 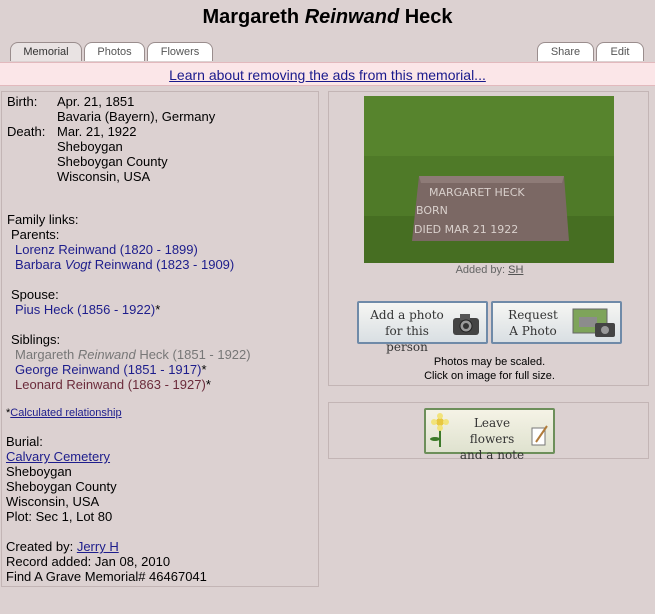 I want to click on death-date: Mar. 21, 1922, so click(x=97, y=131).